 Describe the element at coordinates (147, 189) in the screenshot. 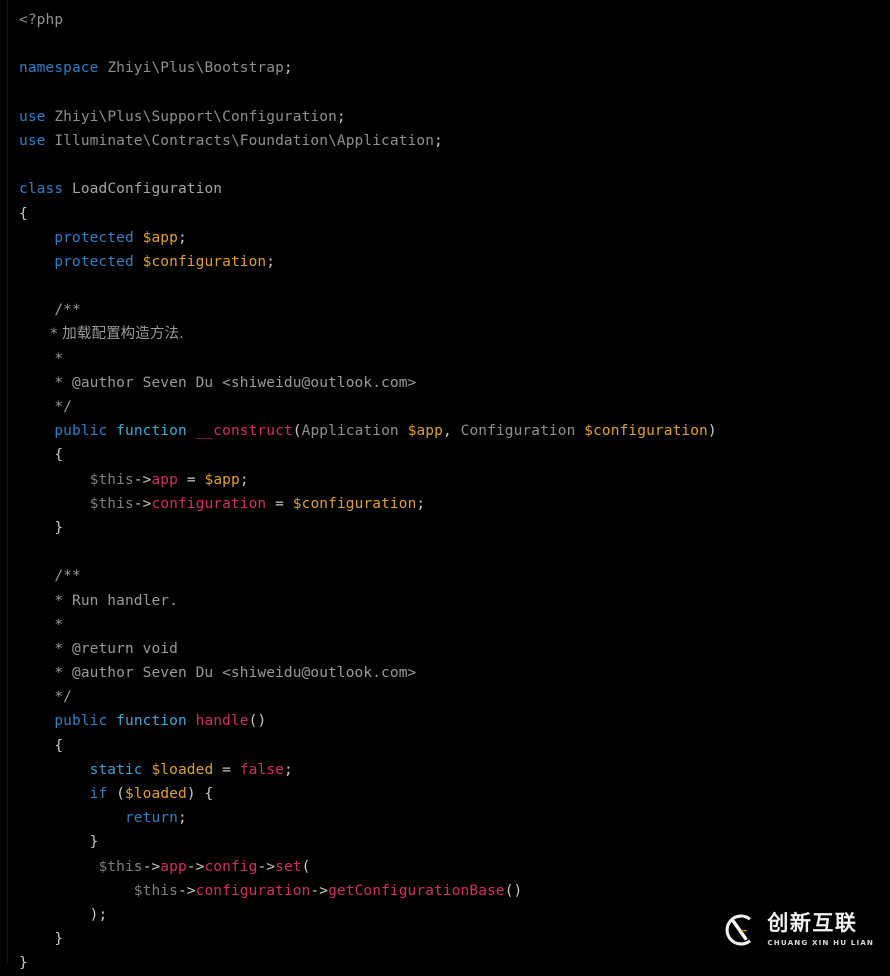

I see `class-name: LoadConfiguration` at that location.